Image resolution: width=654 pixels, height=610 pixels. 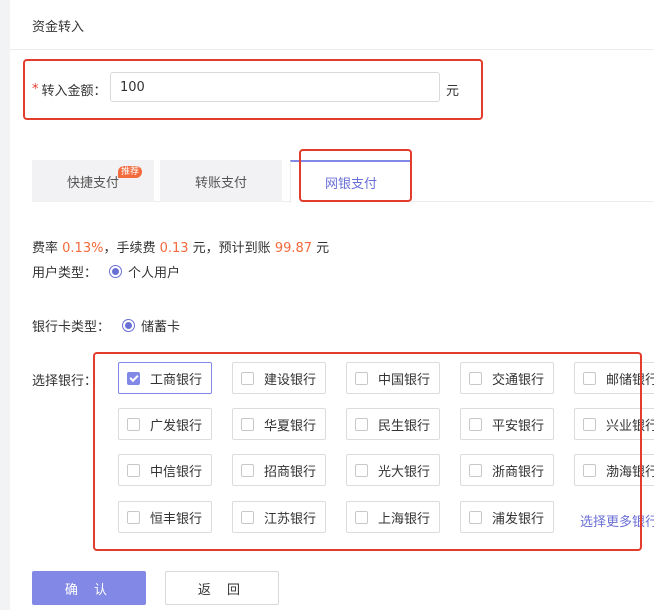 I want to click on fee-amount: 0.13, so click(x=174, y=248).